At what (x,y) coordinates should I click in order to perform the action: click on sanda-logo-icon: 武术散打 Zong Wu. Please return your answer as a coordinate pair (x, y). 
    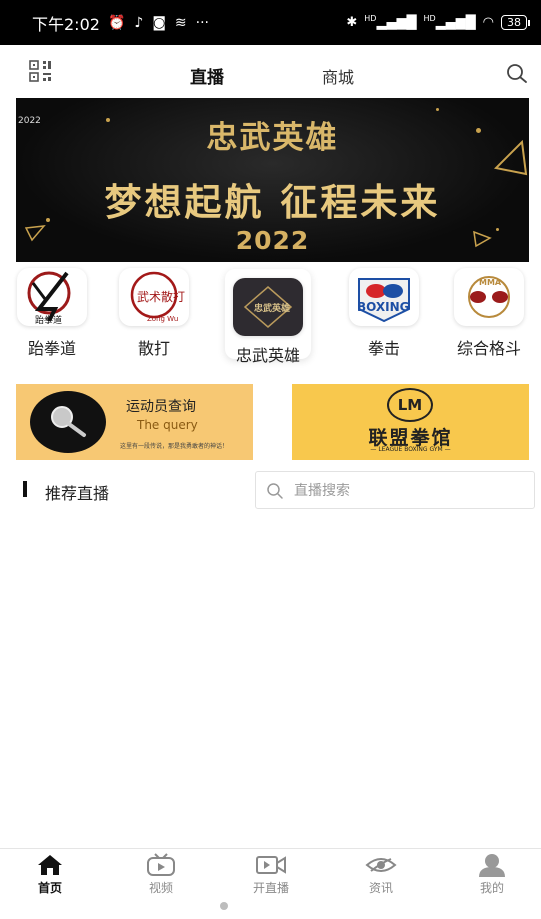
    Looking at the image, I should click on (154, 297).